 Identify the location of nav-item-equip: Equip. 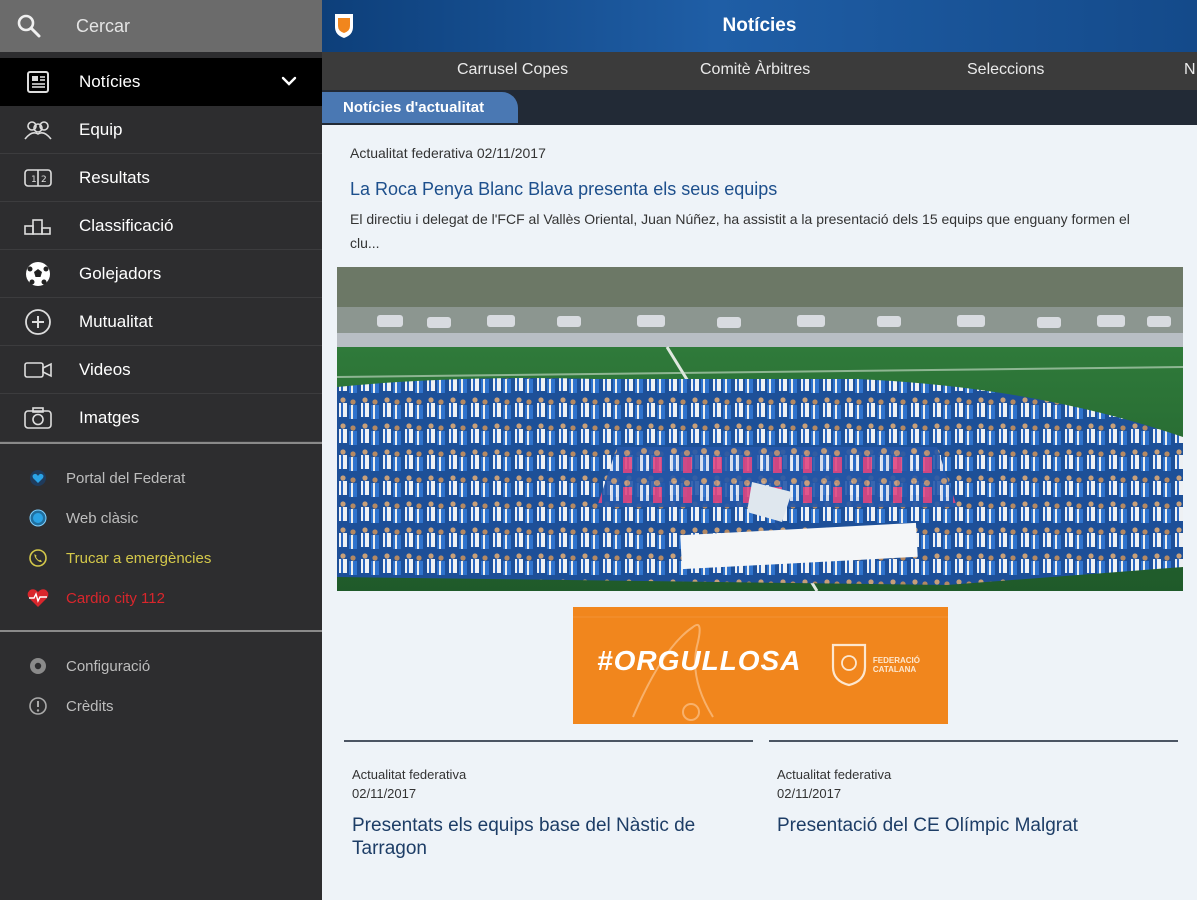
(161, 130).